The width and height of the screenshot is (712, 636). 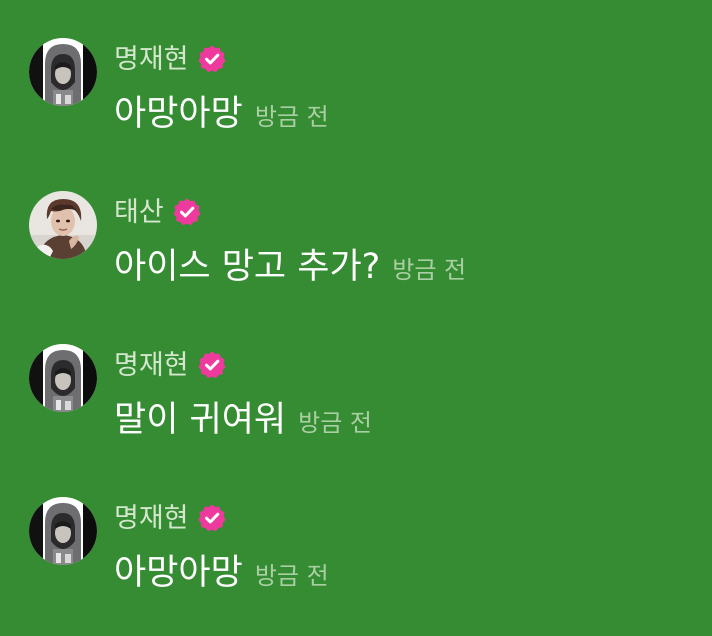 What do you see at coordinates (139, 212) in the screenshot?
I see `username: 태산` at bounding box center [139, 212].